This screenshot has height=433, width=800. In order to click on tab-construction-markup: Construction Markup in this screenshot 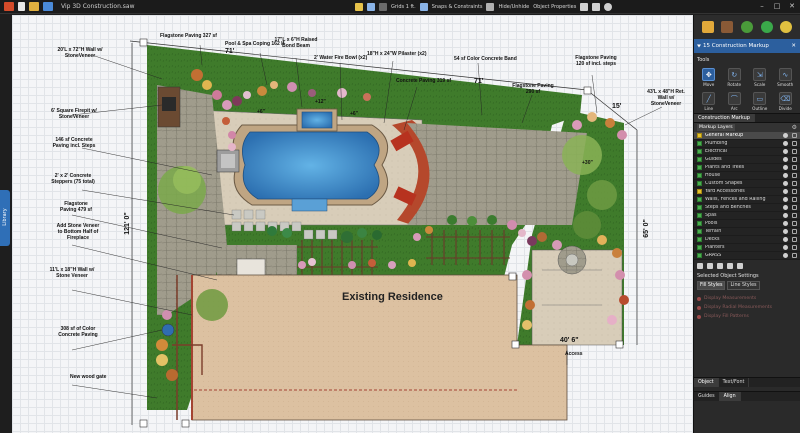, I will do `click(724, 118)`.